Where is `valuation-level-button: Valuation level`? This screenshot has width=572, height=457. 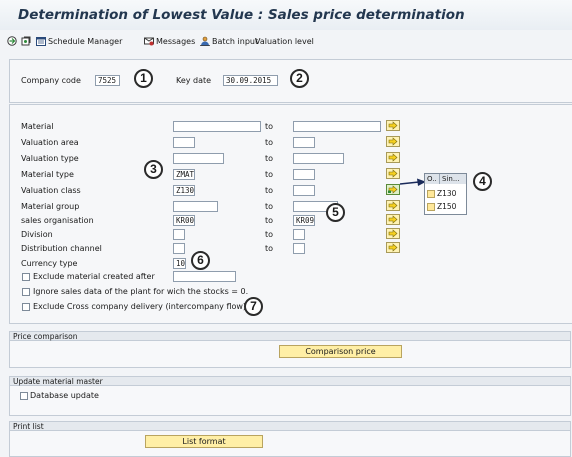 valuation-level-button: Valuation level is located at coordinates (284, 41).